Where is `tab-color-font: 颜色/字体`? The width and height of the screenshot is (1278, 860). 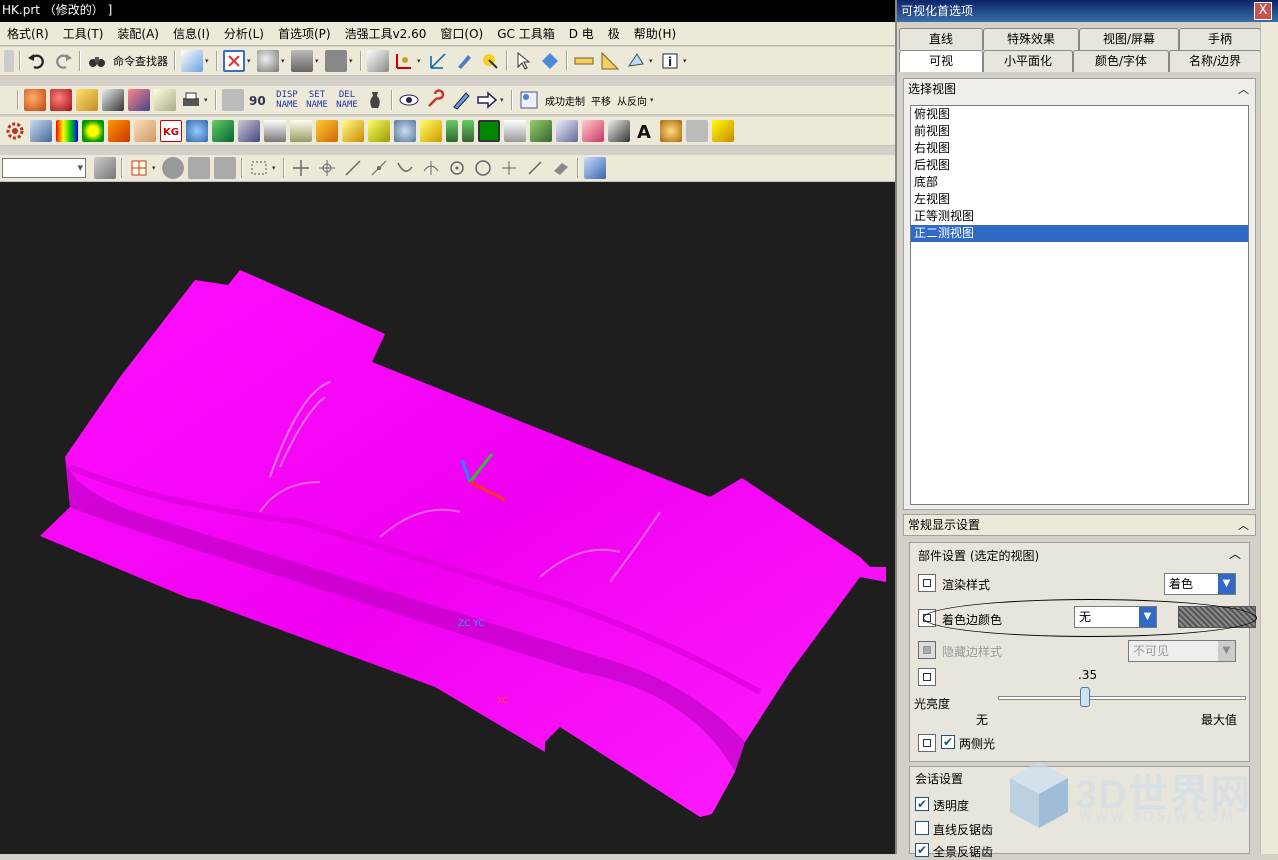
tab-color-font: 颜色/字体 is located at coordinates (1121, 61).